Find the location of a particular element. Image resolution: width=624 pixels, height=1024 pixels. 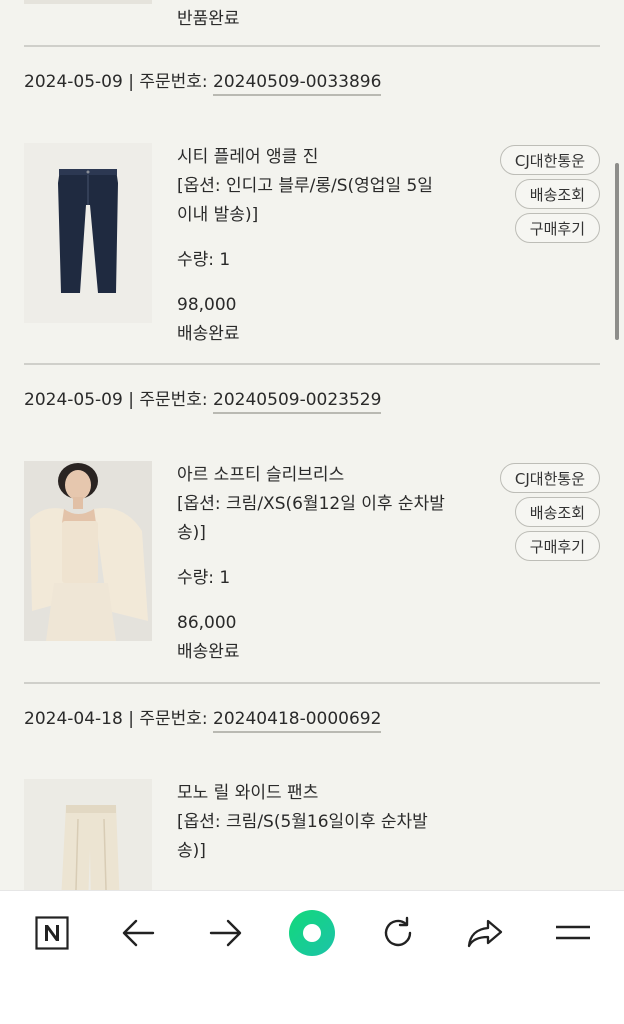

order-number-link: 20240509-0023529 is located at coordinates (297, 402).